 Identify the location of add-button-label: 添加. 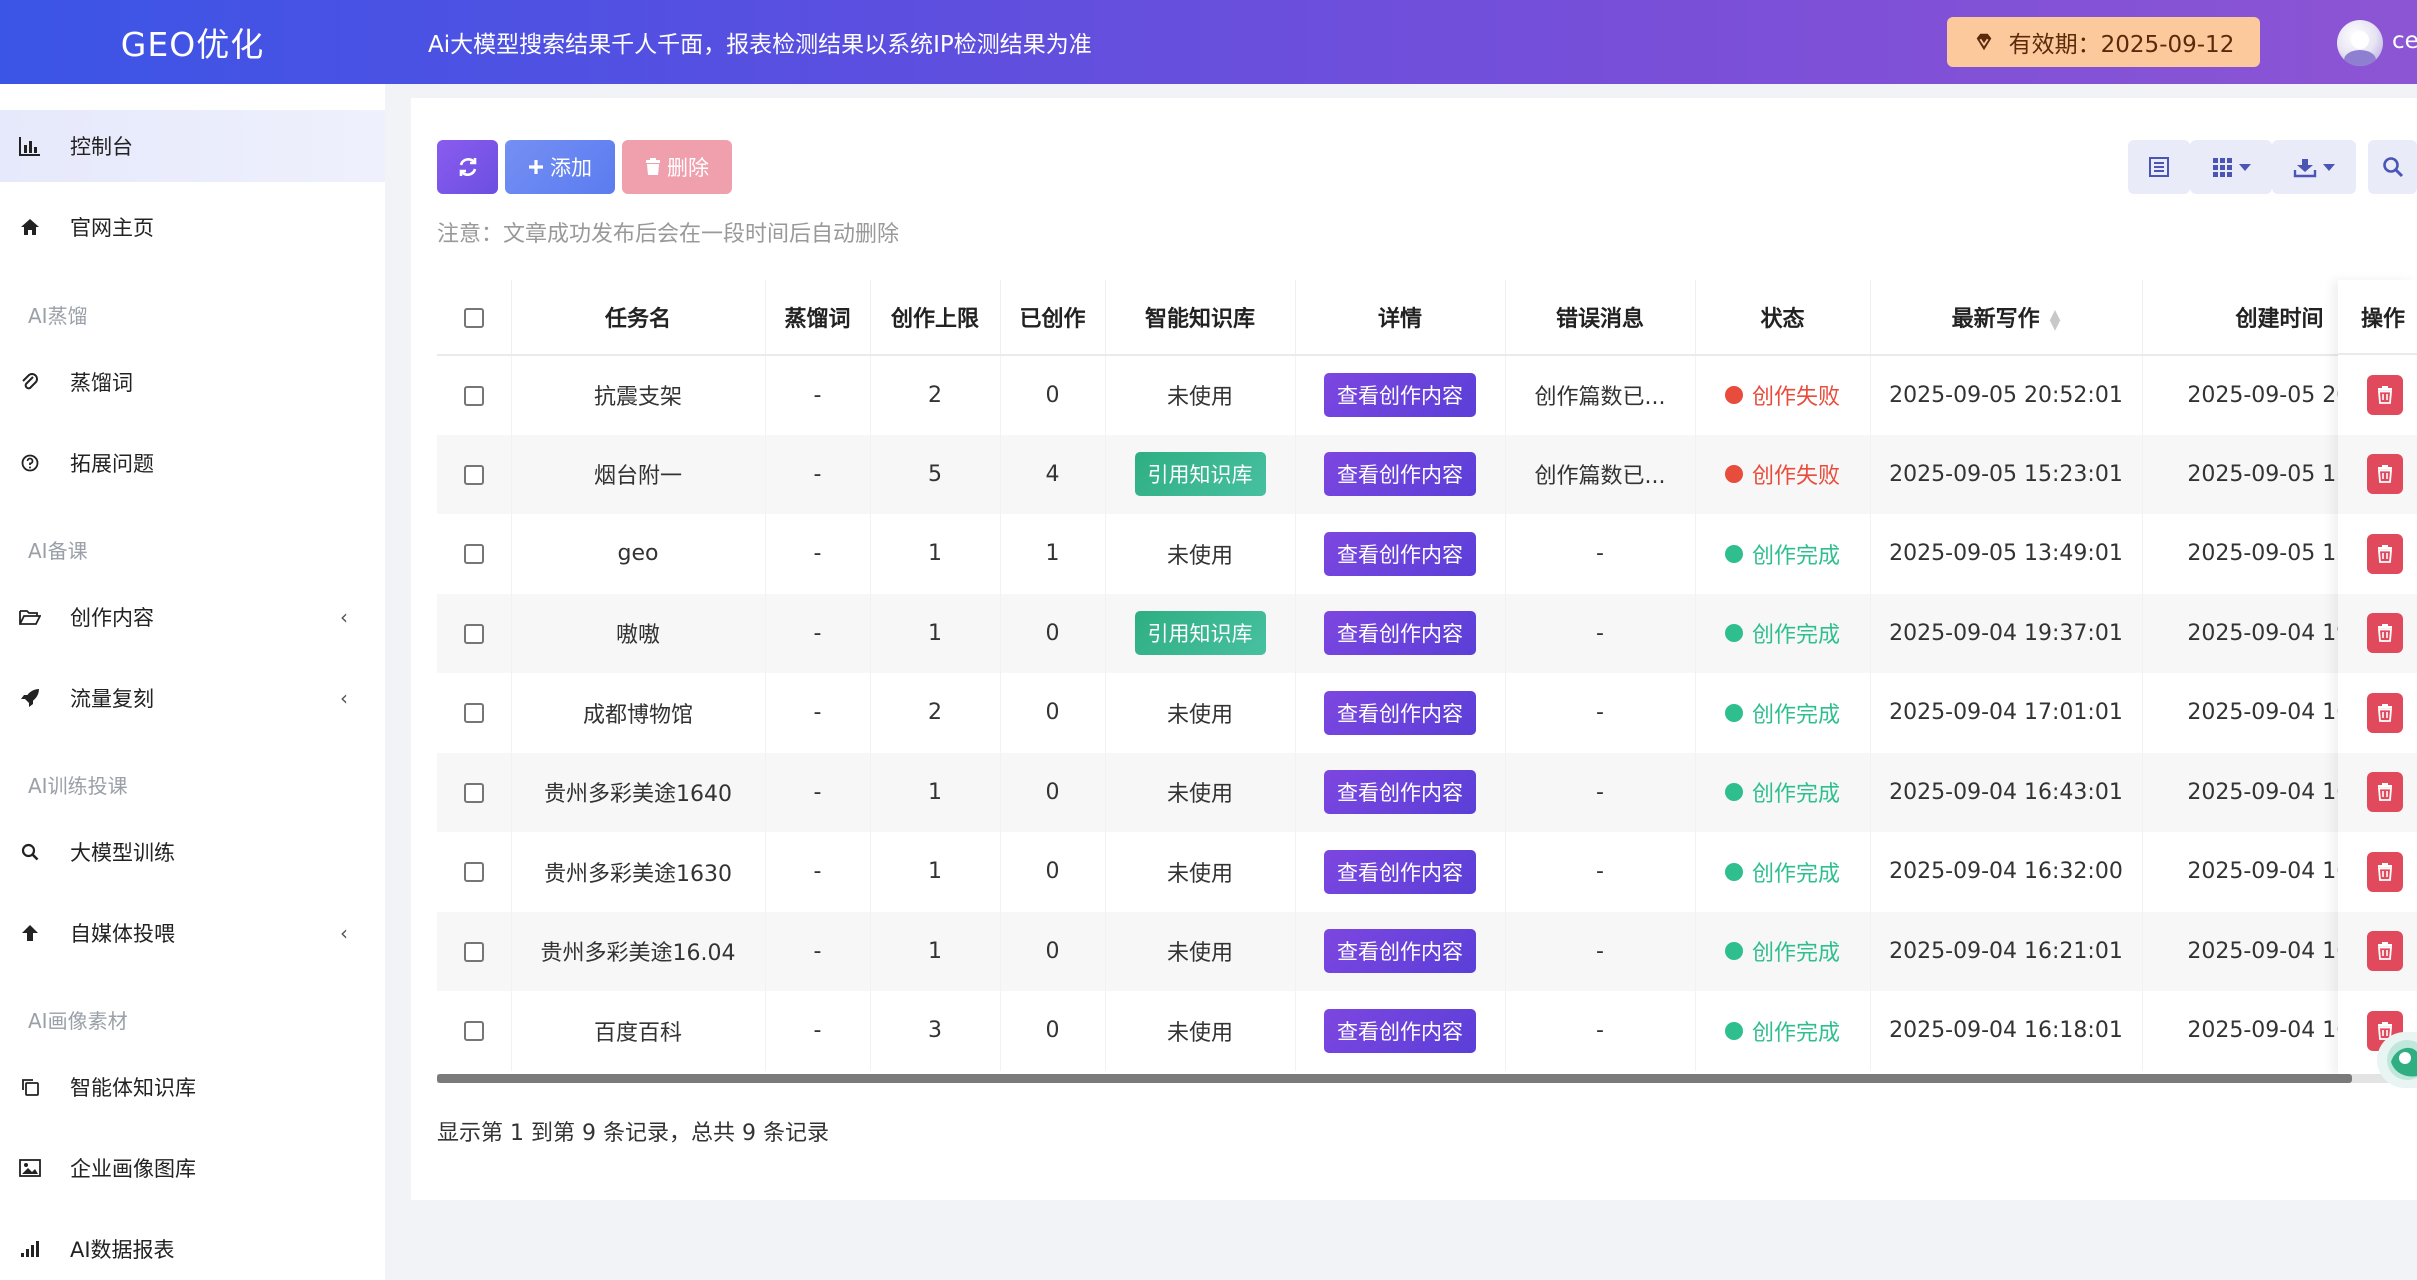
(571, 168).